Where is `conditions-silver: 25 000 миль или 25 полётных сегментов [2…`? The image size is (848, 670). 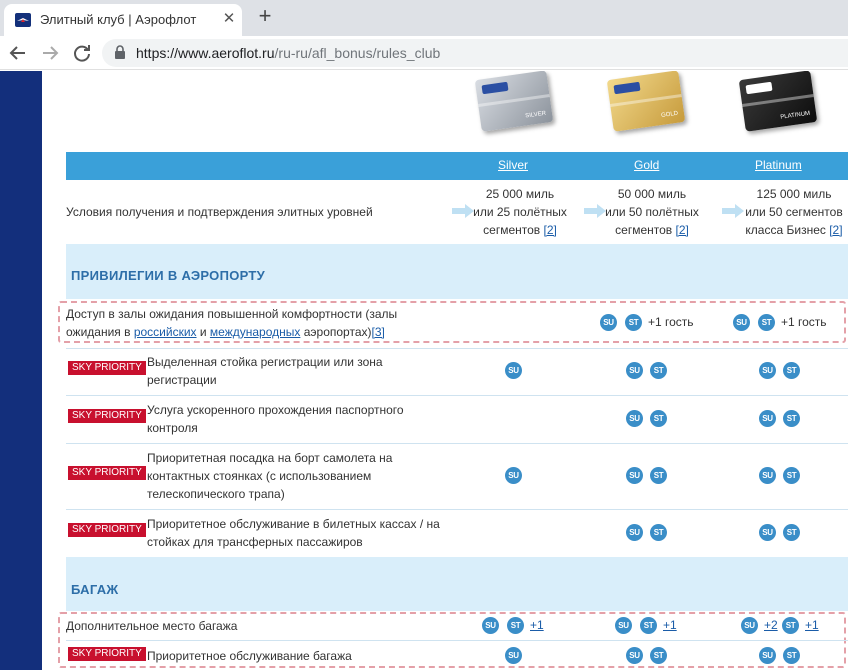
conditions-silver: 25 000 миль или 25 полётных сегментов [2… is located at coordinates (520, 212).